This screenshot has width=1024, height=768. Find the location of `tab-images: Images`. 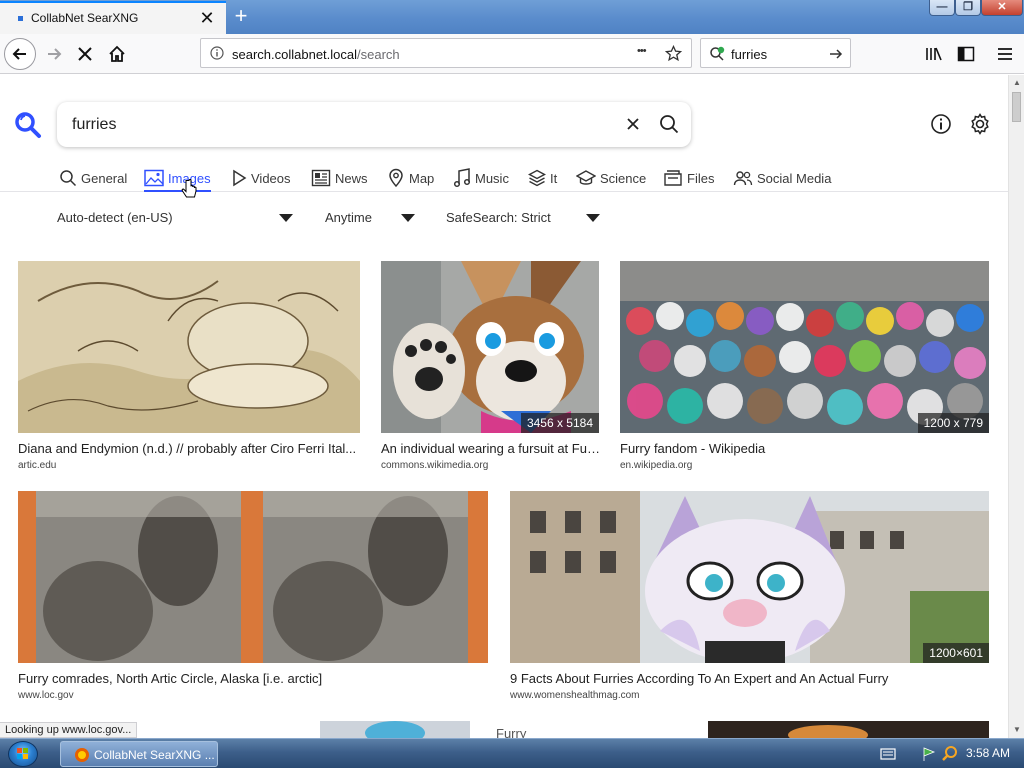

tab-images: Images is located at coordinates (177, 179).